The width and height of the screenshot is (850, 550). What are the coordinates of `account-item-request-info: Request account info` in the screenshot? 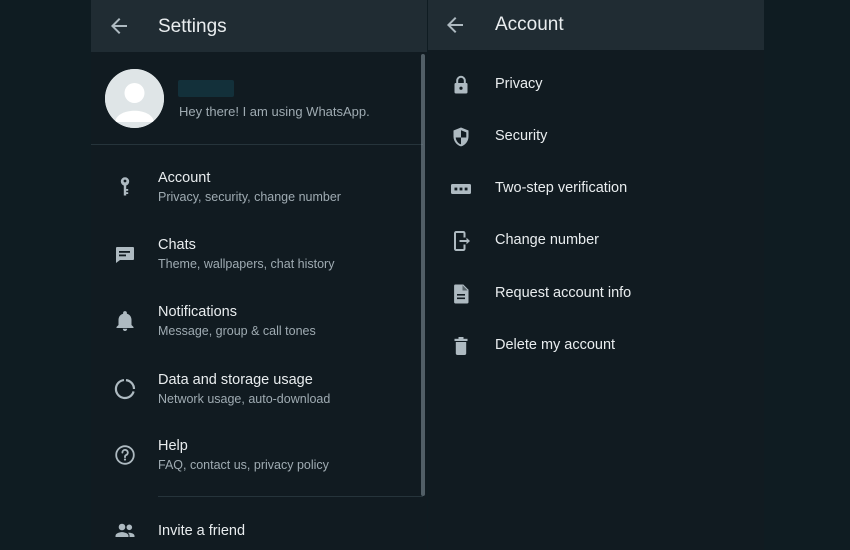 It's located at (596, 294).